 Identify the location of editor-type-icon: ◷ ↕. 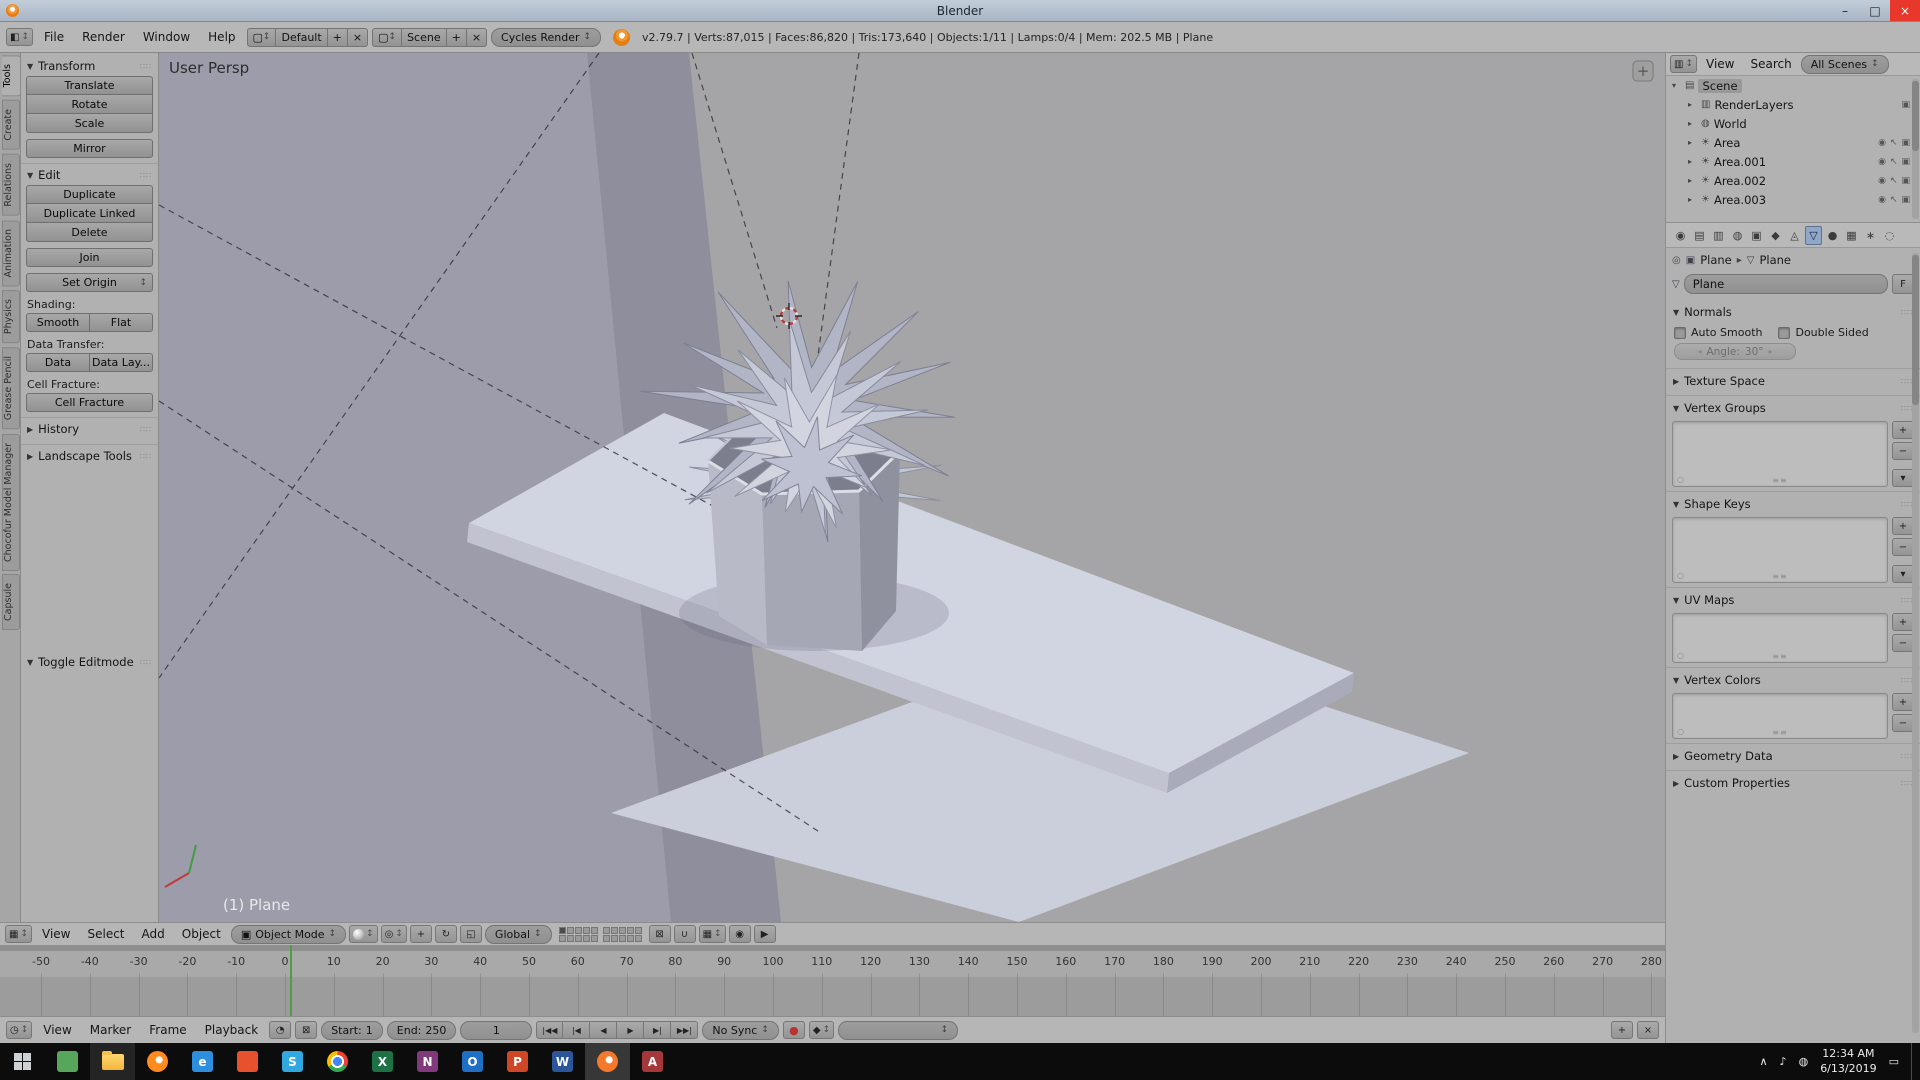
(19, 1030).